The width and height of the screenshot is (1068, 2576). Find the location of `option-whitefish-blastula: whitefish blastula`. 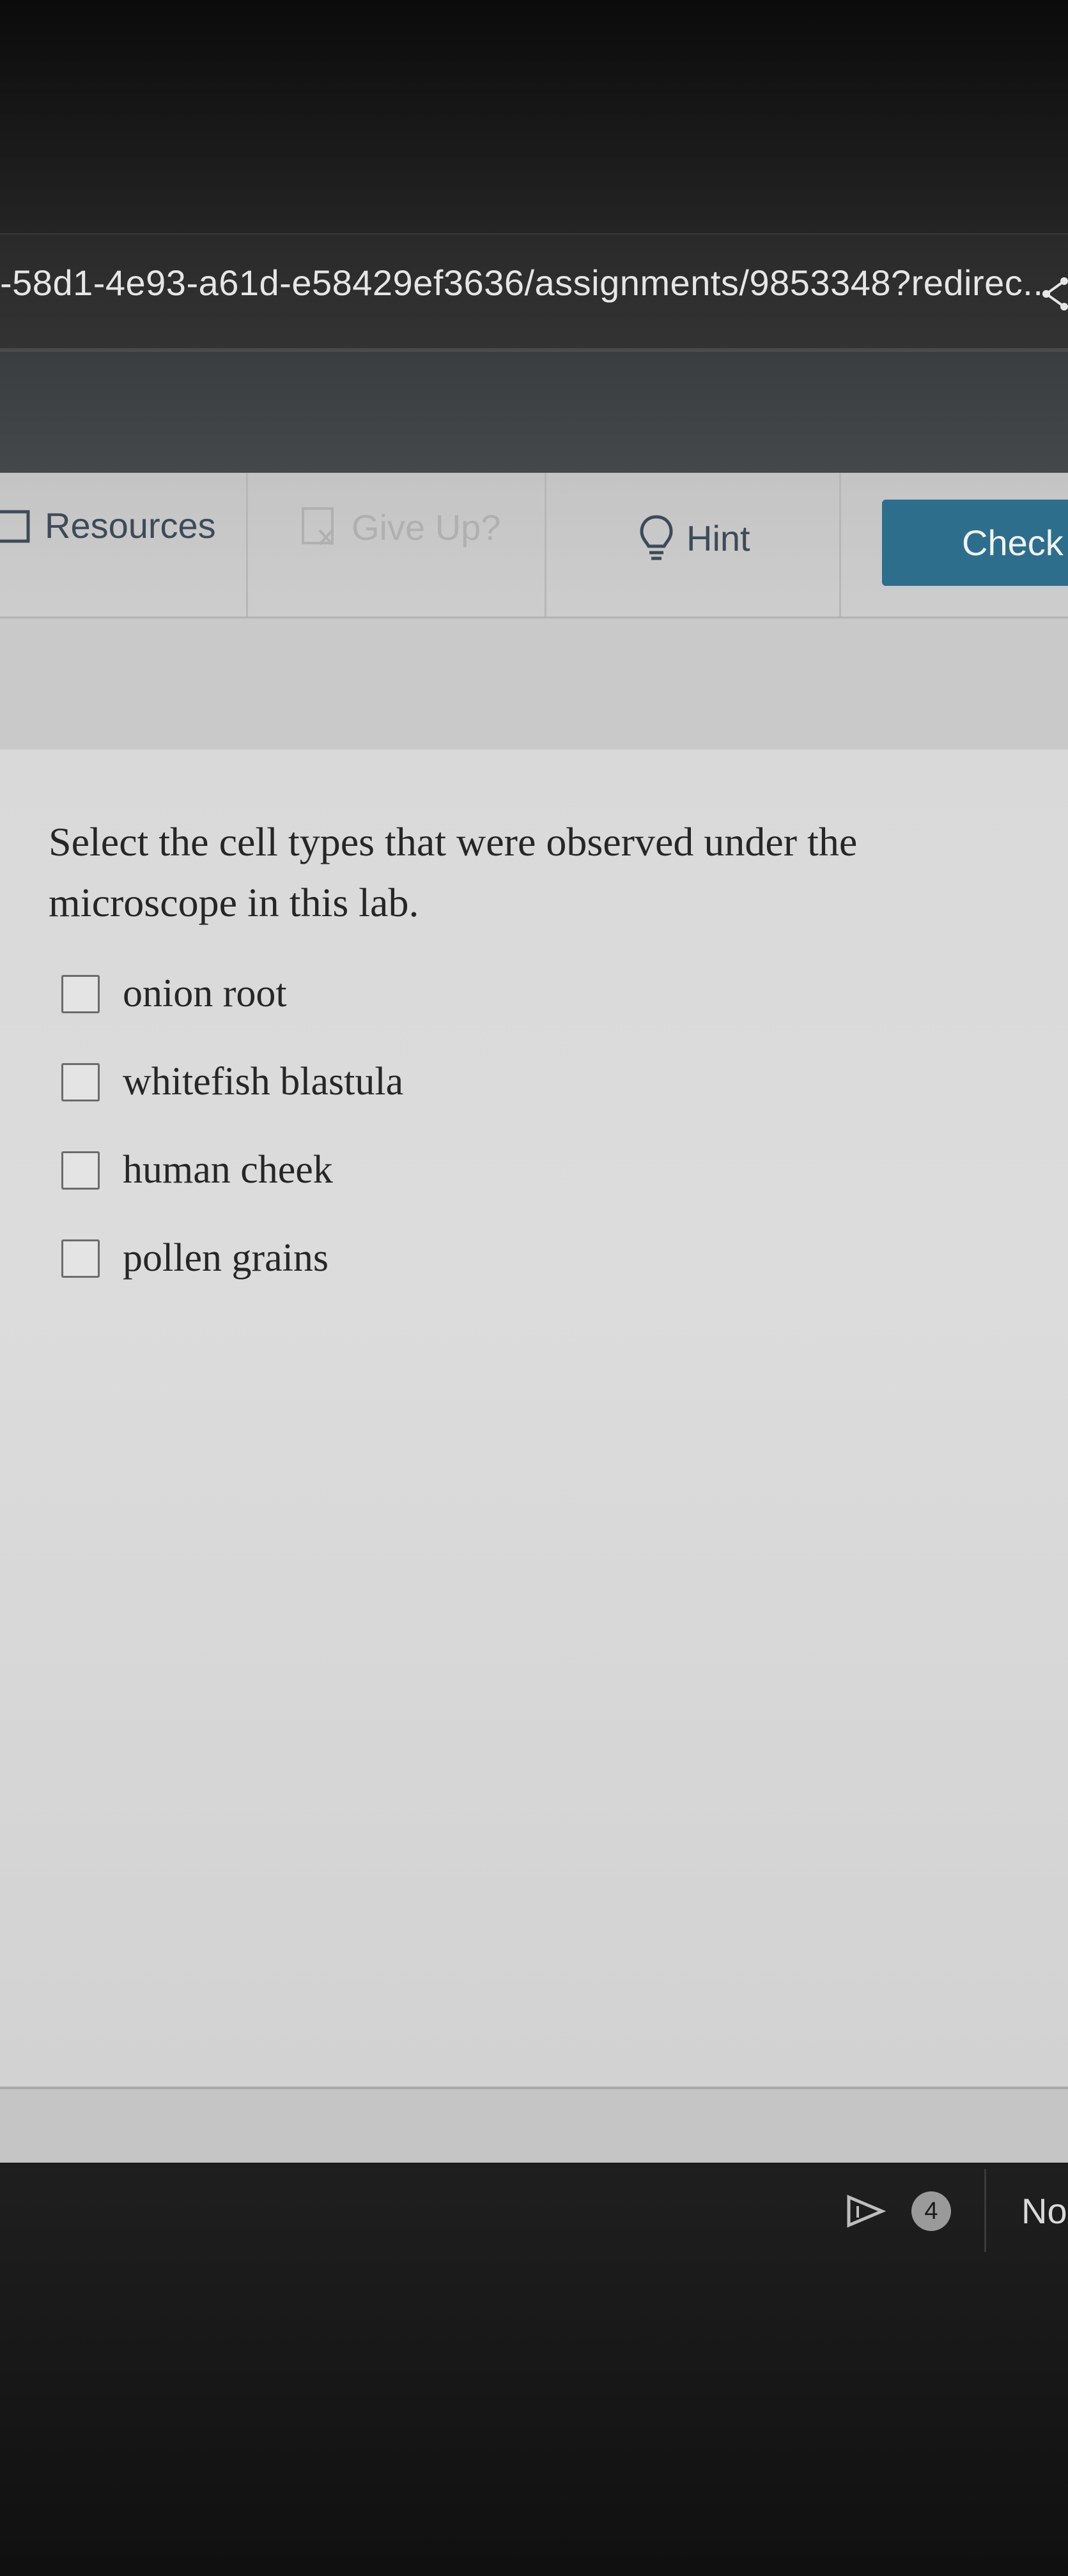

option-whitefish-blastula: whitefish blastula is located at coordinates (232, 1082).